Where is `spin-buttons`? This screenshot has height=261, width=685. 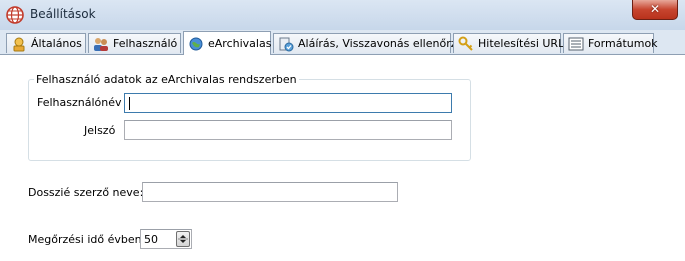 spin-buttons is located at coordinates (183, 239).